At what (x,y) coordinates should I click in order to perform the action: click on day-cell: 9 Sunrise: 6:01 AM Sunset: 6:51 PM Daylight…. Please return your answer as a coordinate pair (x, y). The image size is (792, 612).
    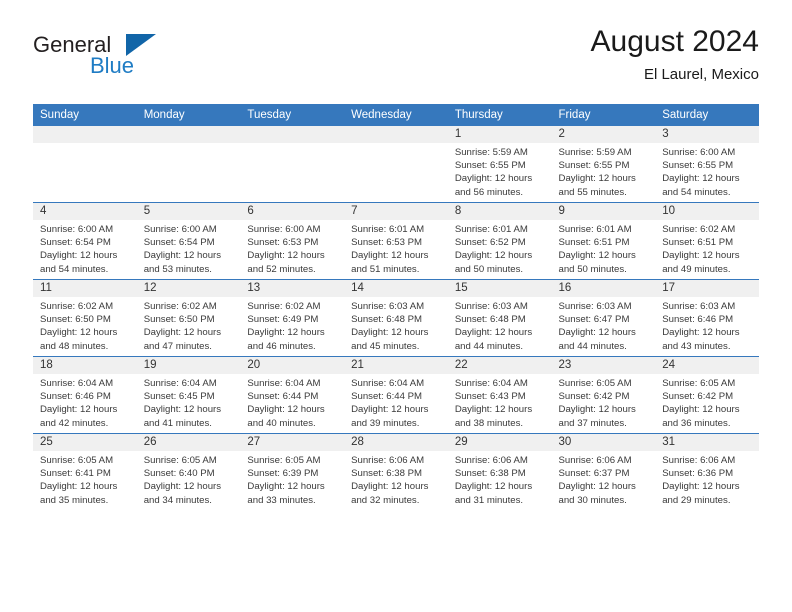
    Looking at the image, I should click on (603, 241).